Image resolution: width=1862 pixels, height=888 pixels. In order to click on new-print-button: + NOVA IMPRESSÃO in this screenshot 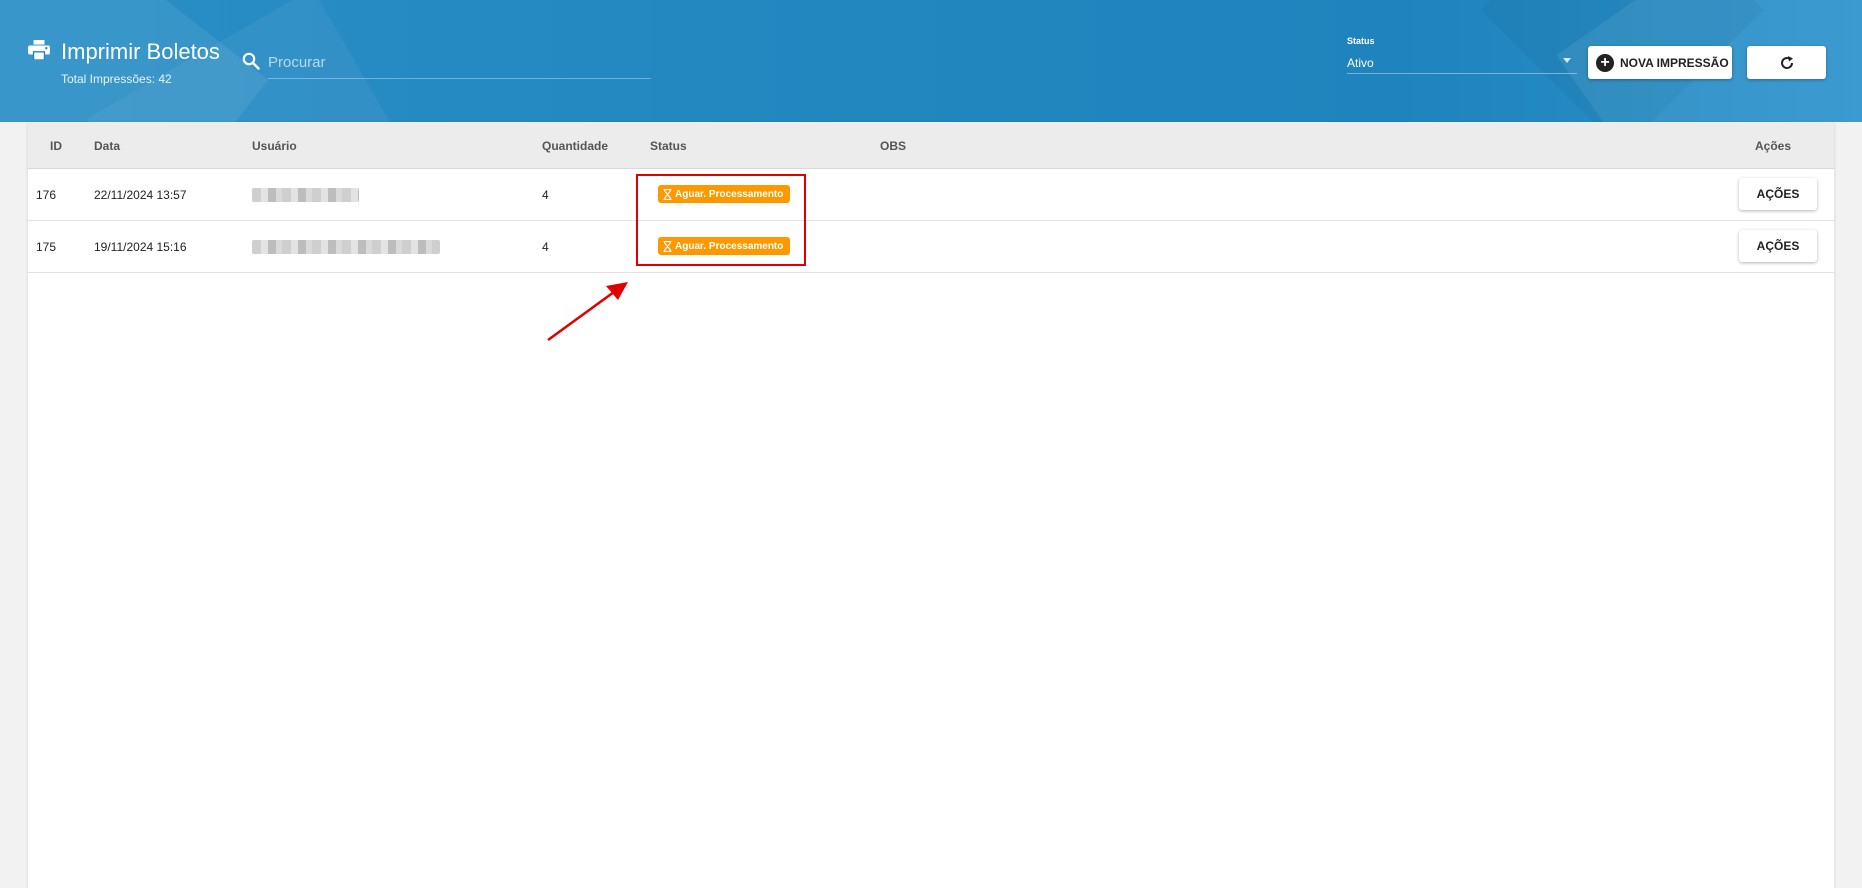, I will do `click(1660, 62)`.